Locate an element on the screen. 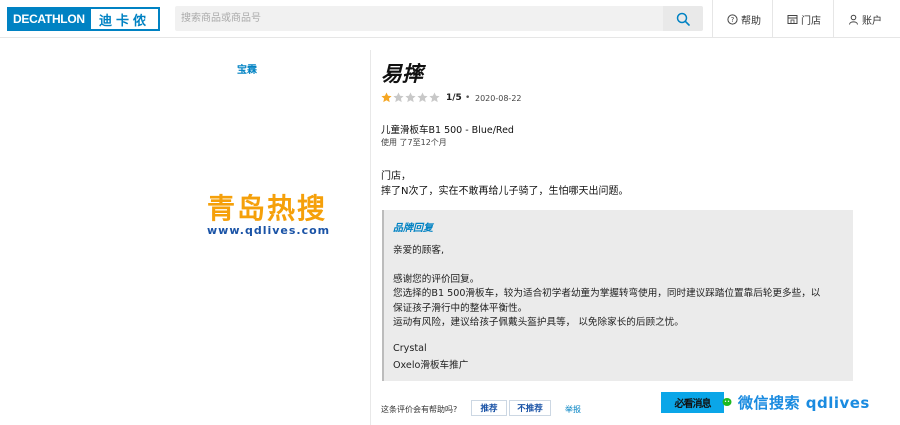  nav-account-label: 账户 is located at coordinates (872, 21).